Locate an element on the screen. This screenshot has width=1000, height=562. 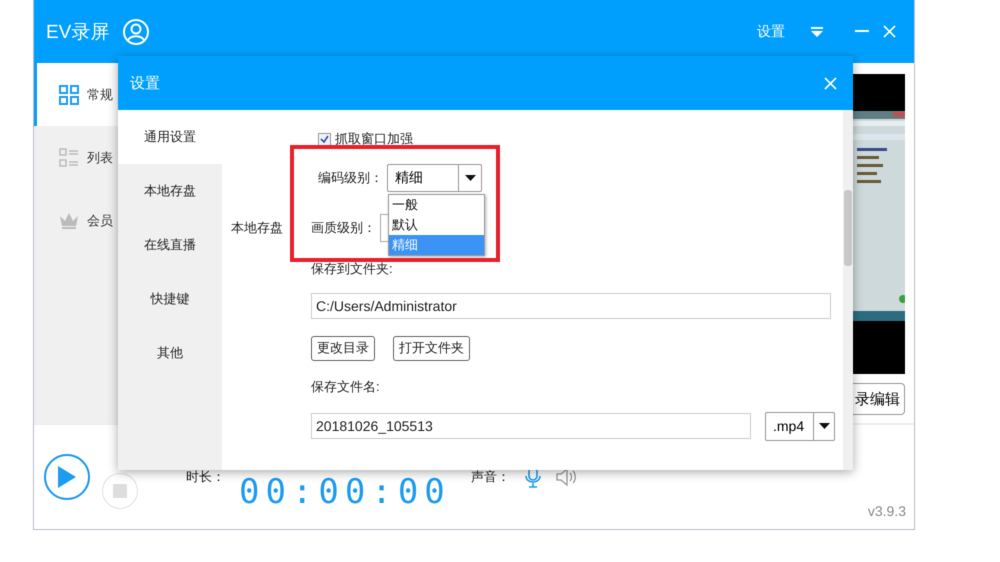
version-label: v3.9.3 is located at coordinates (887, 511).